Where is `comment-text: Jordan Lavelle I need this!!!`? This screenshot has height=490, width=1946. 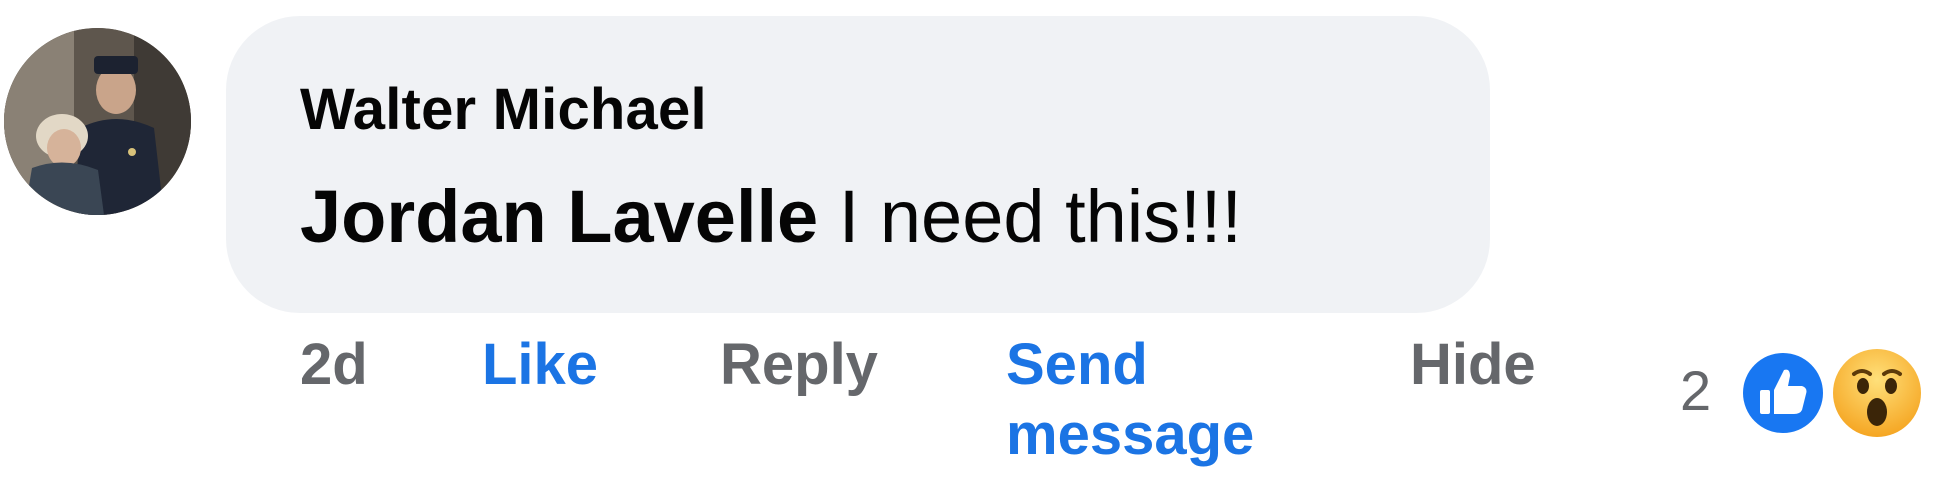
comment-text: Jordan Lavelle I need this!!! is located at coordinates (771, 216).